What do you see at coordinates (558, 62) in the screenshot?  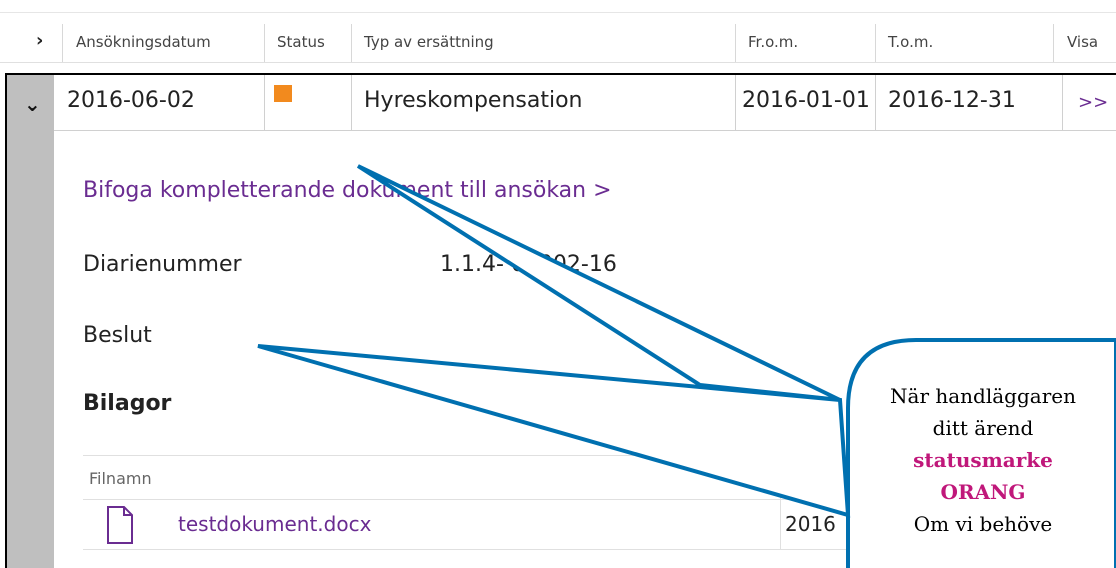 I see `header-bottom-divider` at bounding box center [558, 62].